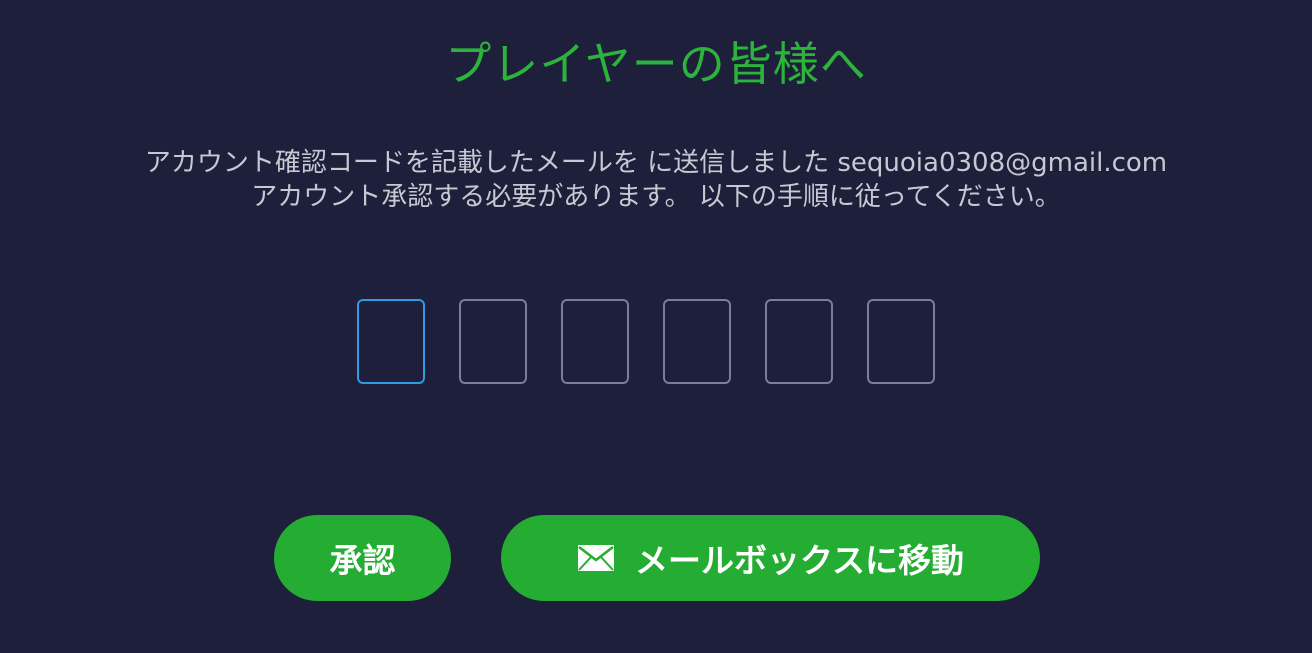  What do you see at coordinates (596, 558) in the screenshot?
I see `envelope-icon` at bounding box center [596, 558].